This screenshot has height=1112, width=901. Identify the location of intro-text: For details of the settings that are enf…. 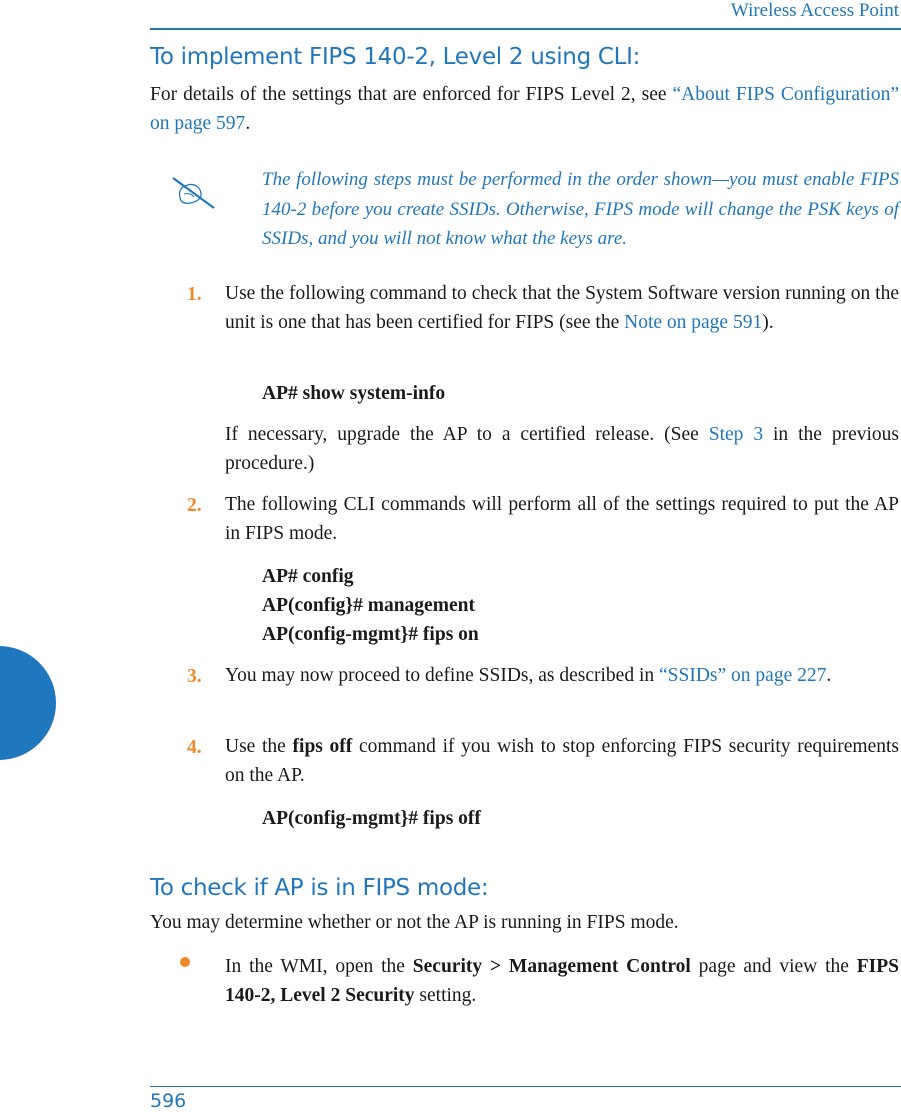
(411, 94).